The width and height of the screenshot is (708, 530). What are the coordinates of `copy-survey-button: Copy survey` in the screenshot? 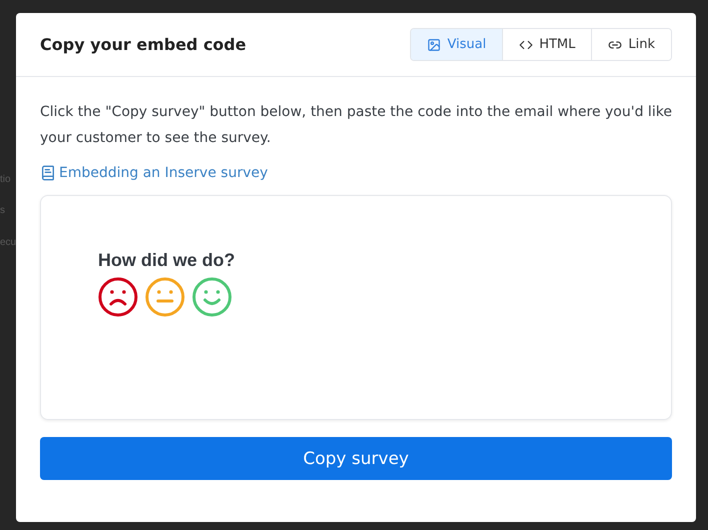 It's located at (356, 458).